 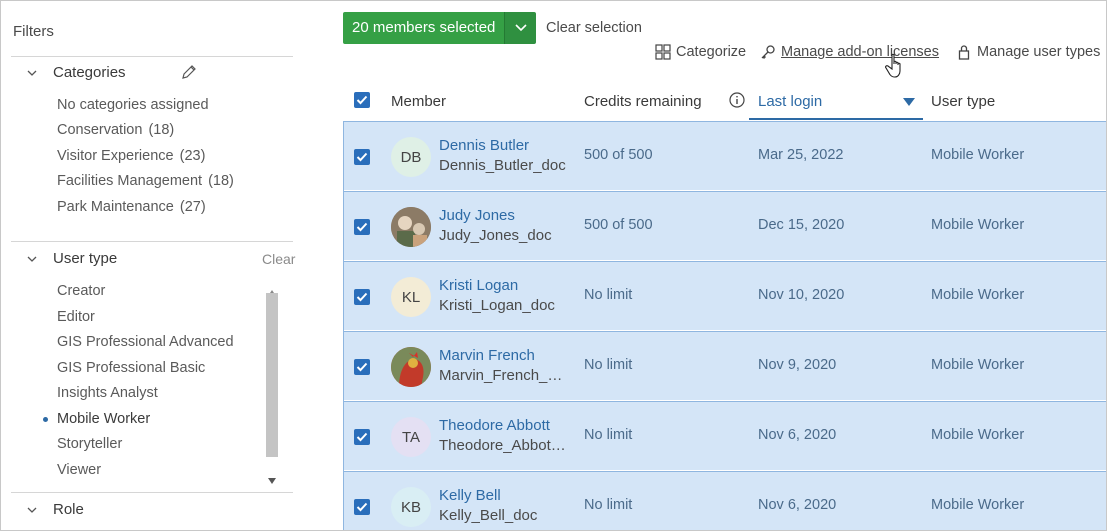 What do you see at coordinates (411, 297) in the screenshot?
I see `avatar: KL` at bounding box center [411, 297].